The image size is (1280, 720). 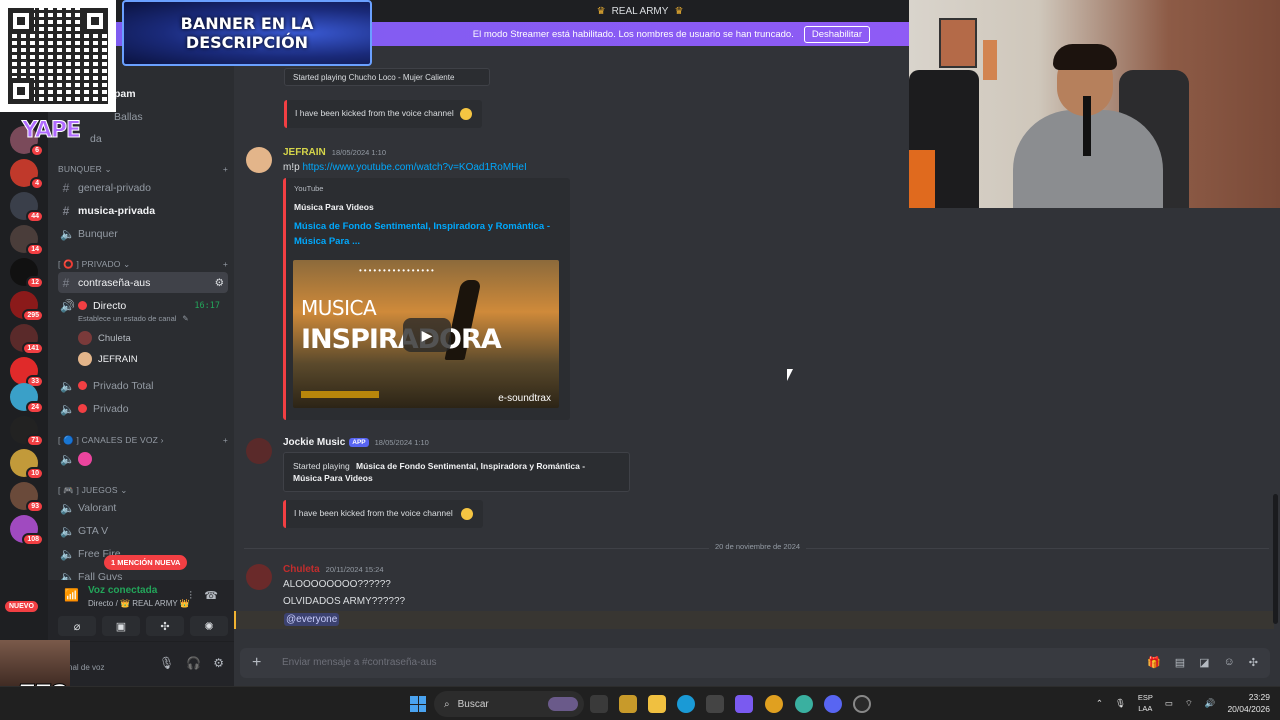 I want to click on apps-icon: ✣, so click(x=1253, y=662).